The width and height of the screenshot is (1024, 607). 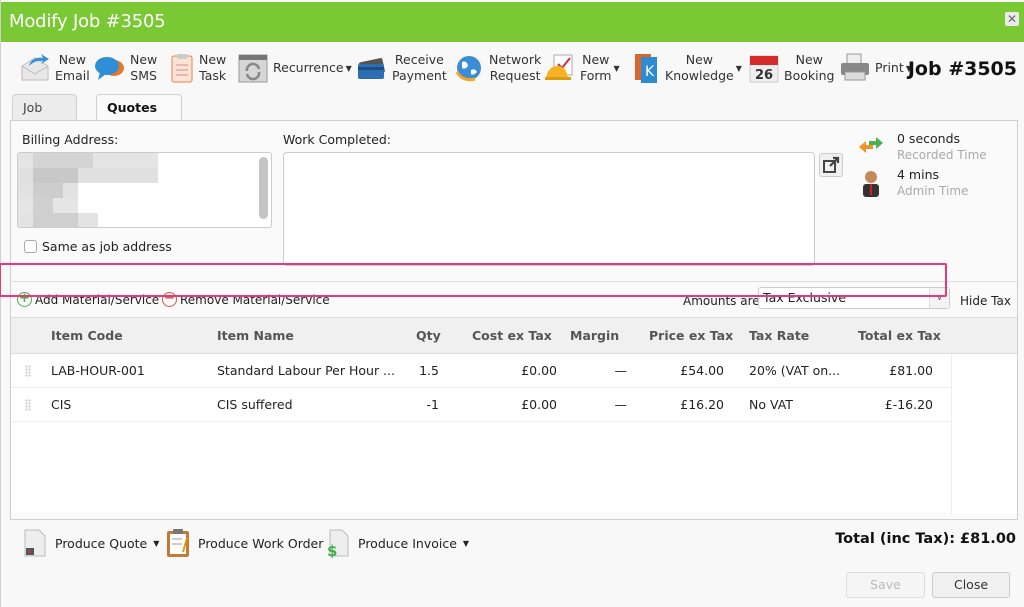 What do you see at coordinates (182, 68) in the screenshot?
I see `task-icon` at bounding box center [182, 68].